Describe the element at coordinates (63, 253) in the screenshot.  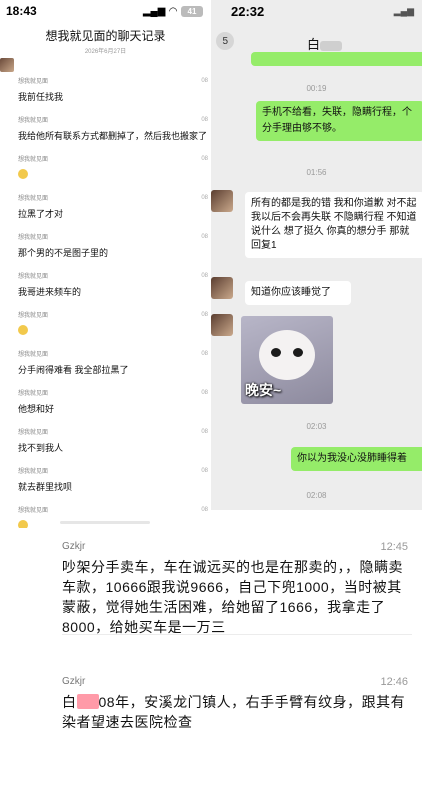
I see `message-text: 那个男的不是图子里的` at that location.